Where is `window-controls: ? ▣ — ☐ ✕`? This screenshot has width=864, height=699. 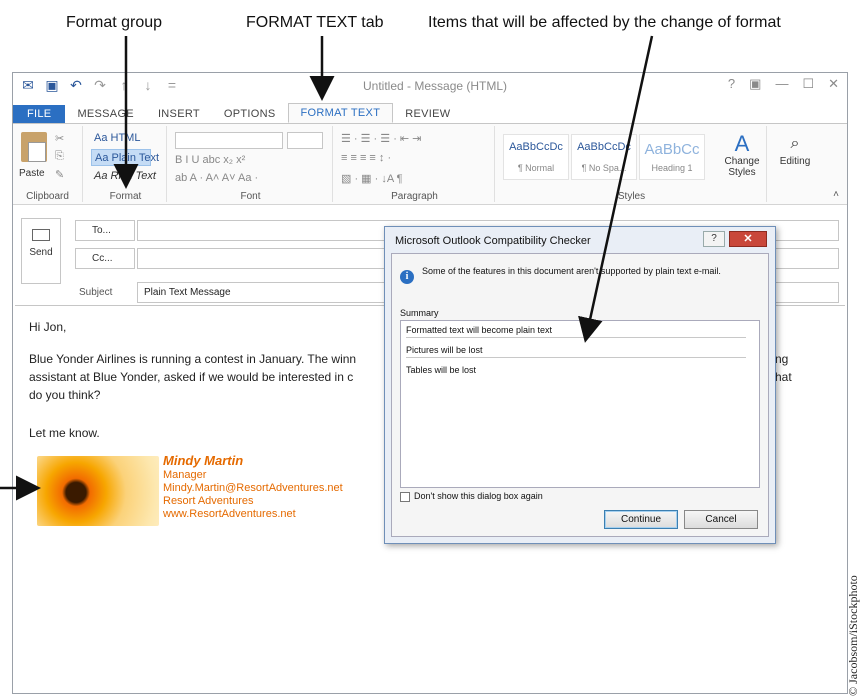
window-controls: ? ▣ — ☐ ✕ is located at coordinates (783, 84).